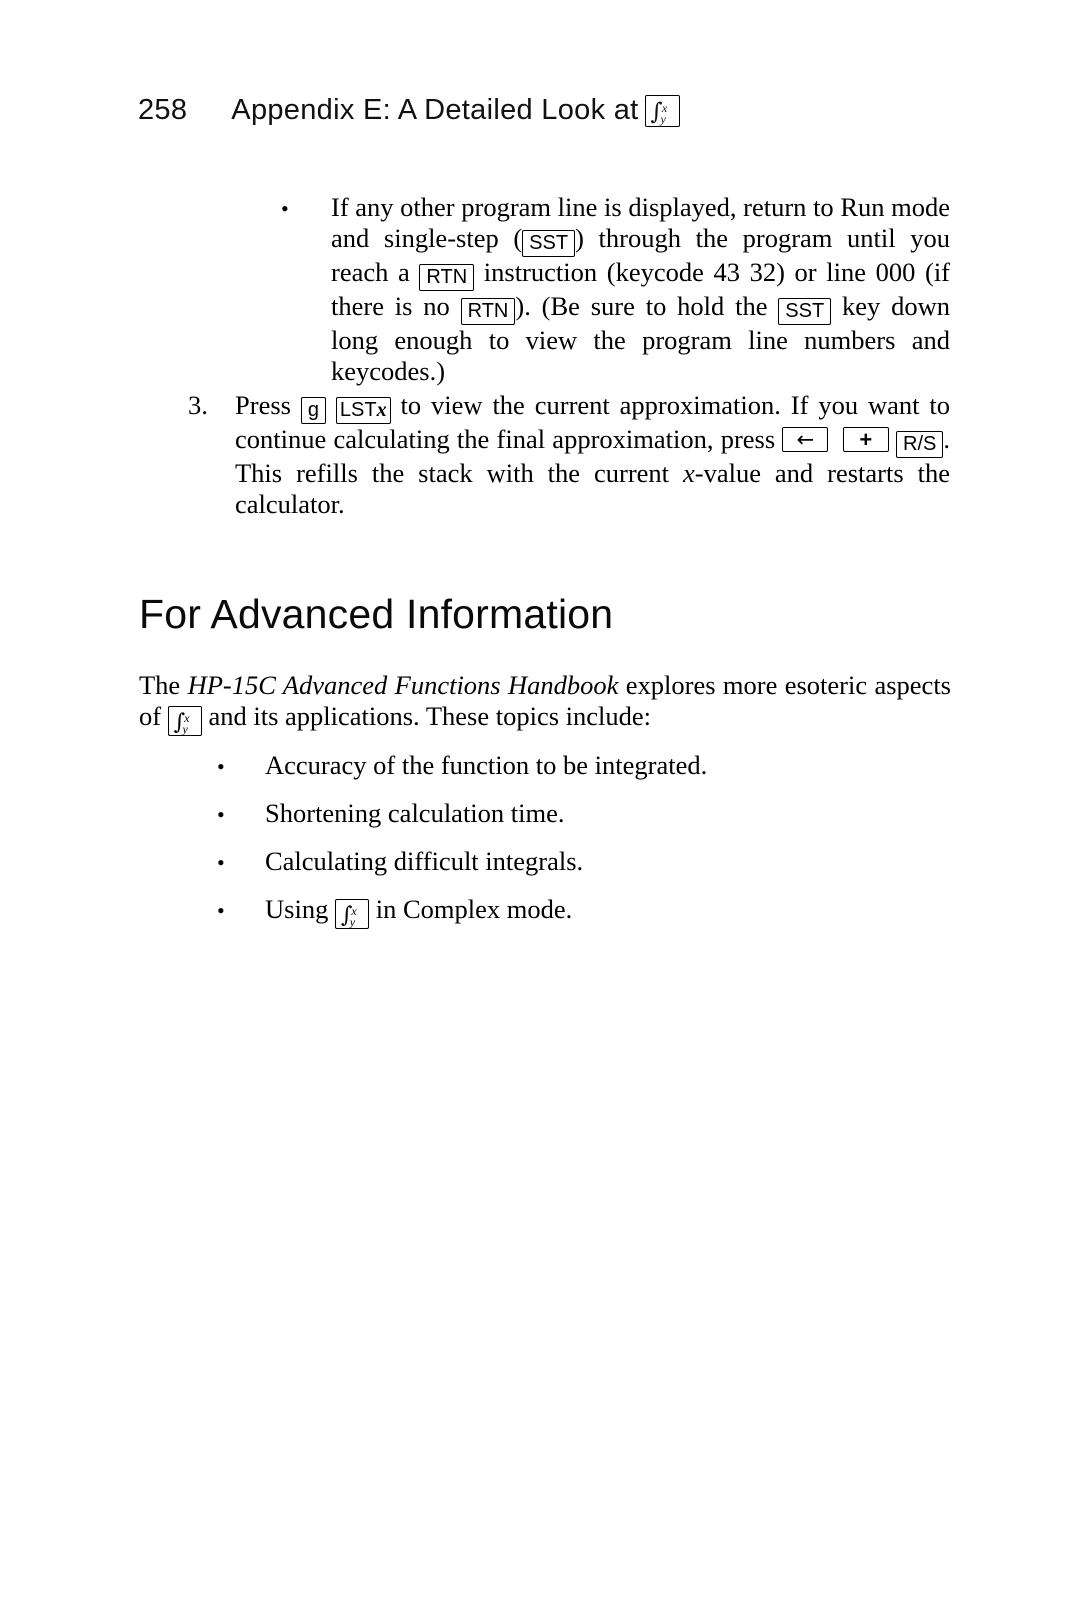 Image resolution: width=1080 pixels, height=1620 pixels. I want to click on back-arrow-key-icon: ←, so click(805, 439).